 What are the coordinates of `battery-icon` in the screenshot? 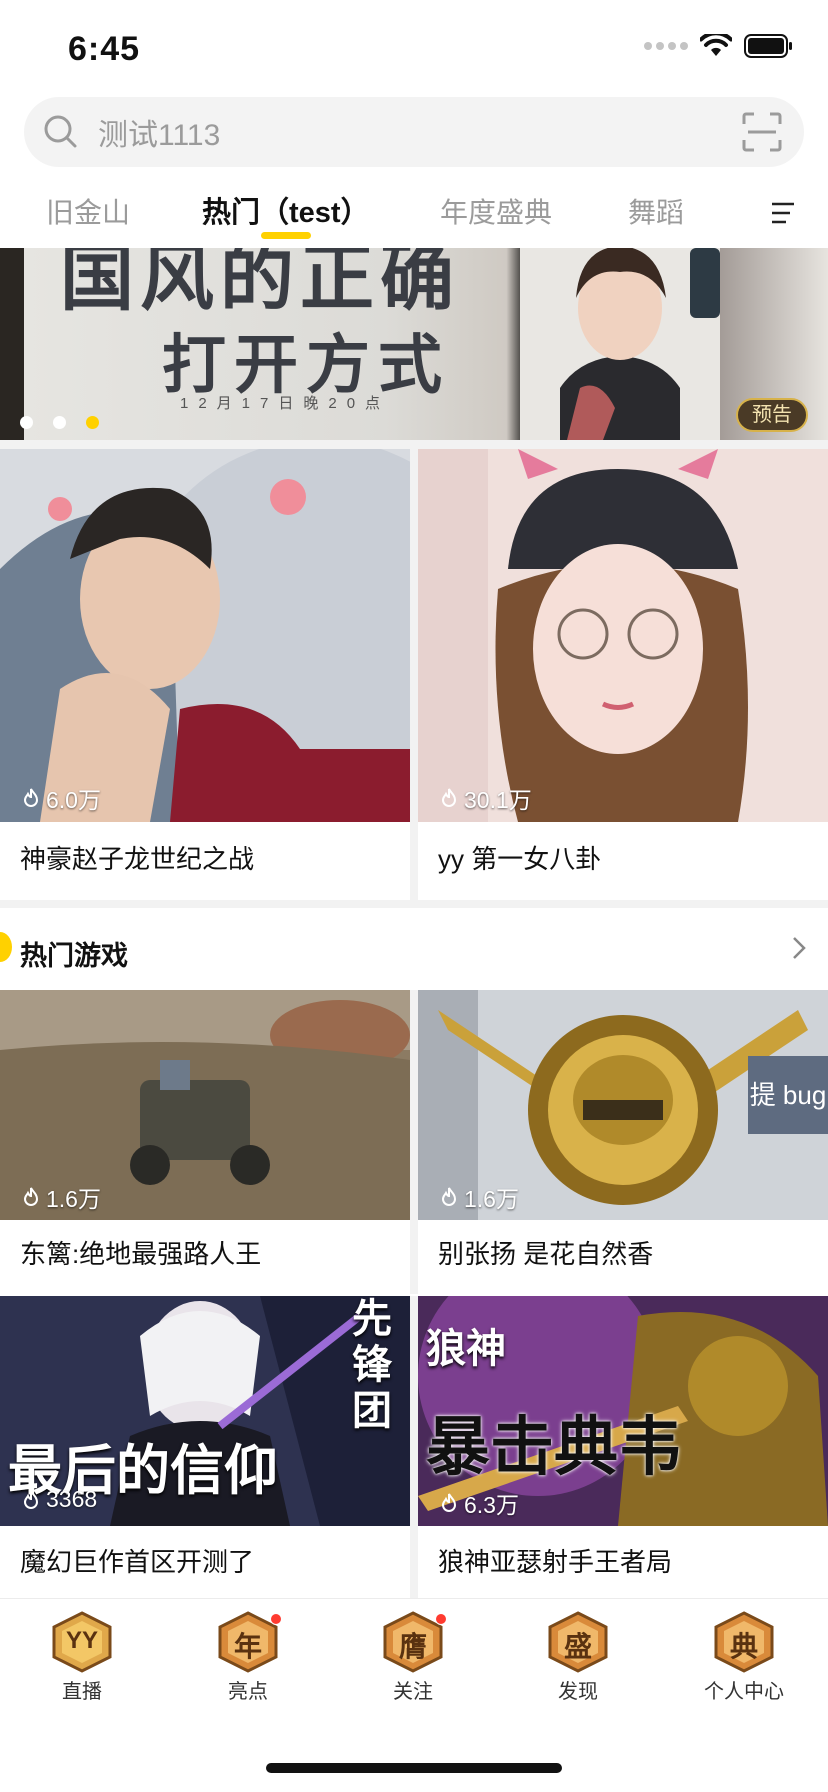 It's located at (768, 46).